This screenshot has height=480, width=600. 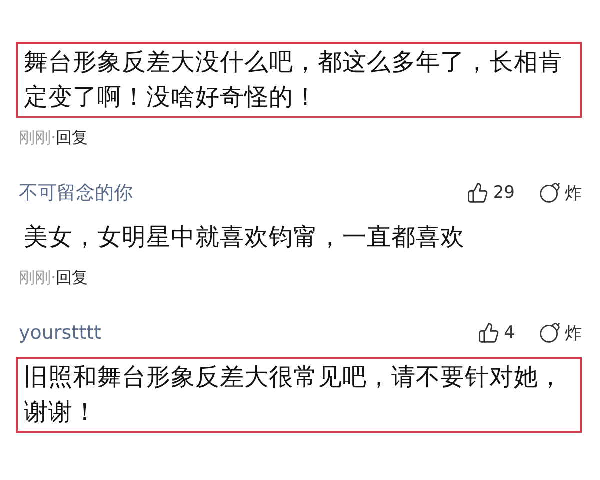 What do you see at coordinates (244, 237) in the screenshot?
I see `comment-text: 美女，女明星中就喜欢钧甯，一直都喜欢` at bounding box center [244, 237].